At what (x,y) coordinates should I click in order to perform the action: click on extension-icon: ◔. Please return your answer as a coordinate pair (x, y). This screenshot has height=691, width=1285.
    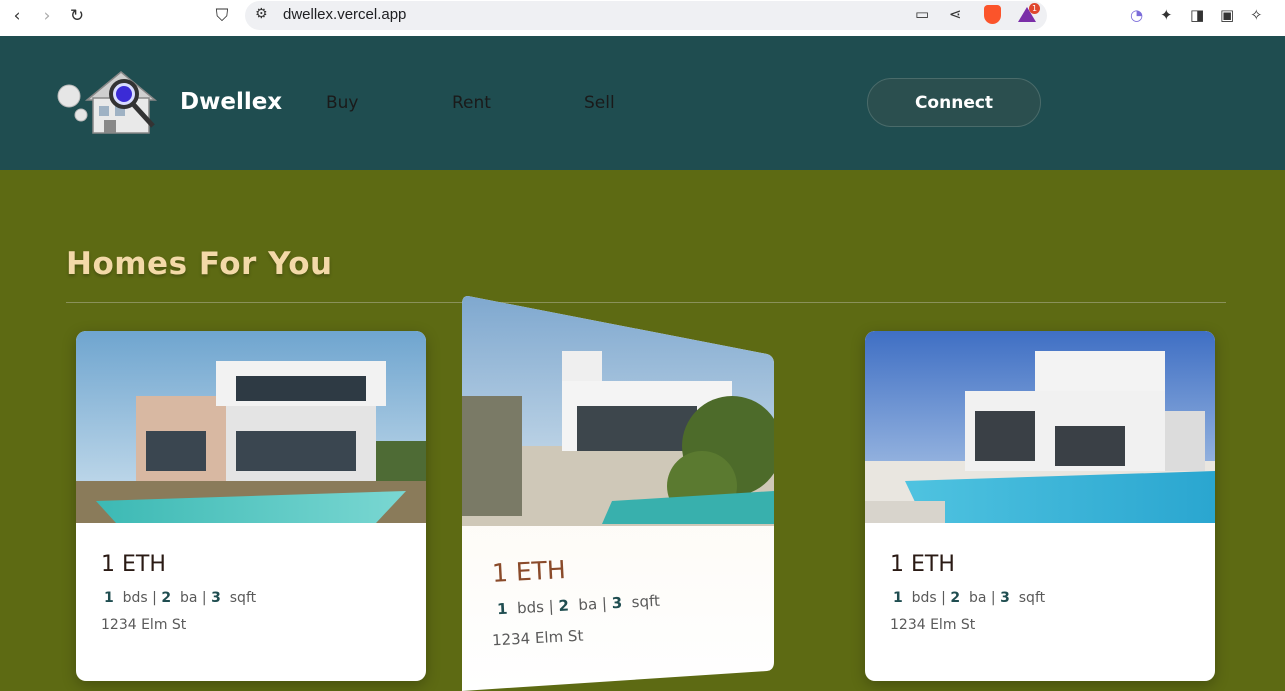
    Looking at the image, I should click on (1136, 15).